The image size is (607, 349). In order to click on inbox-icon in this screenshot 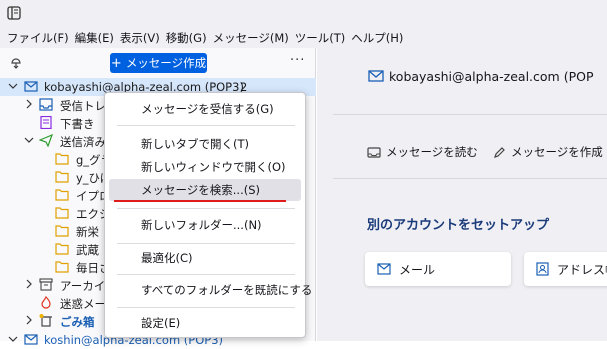, I will do `click(46, 104)`.